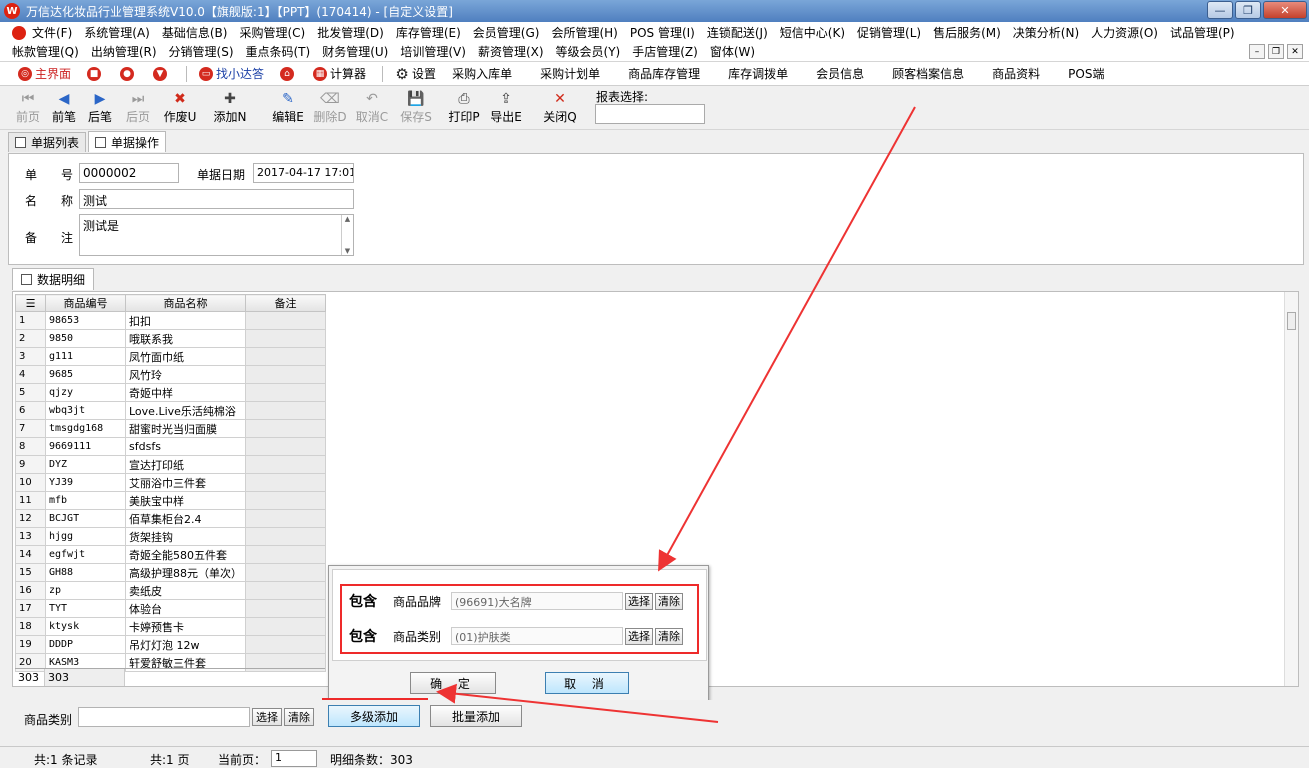 The width and height of the screenshot is (1309, 768). I want to click on table-row: 13 hjgg 货架挂钩, so click(170, 536).